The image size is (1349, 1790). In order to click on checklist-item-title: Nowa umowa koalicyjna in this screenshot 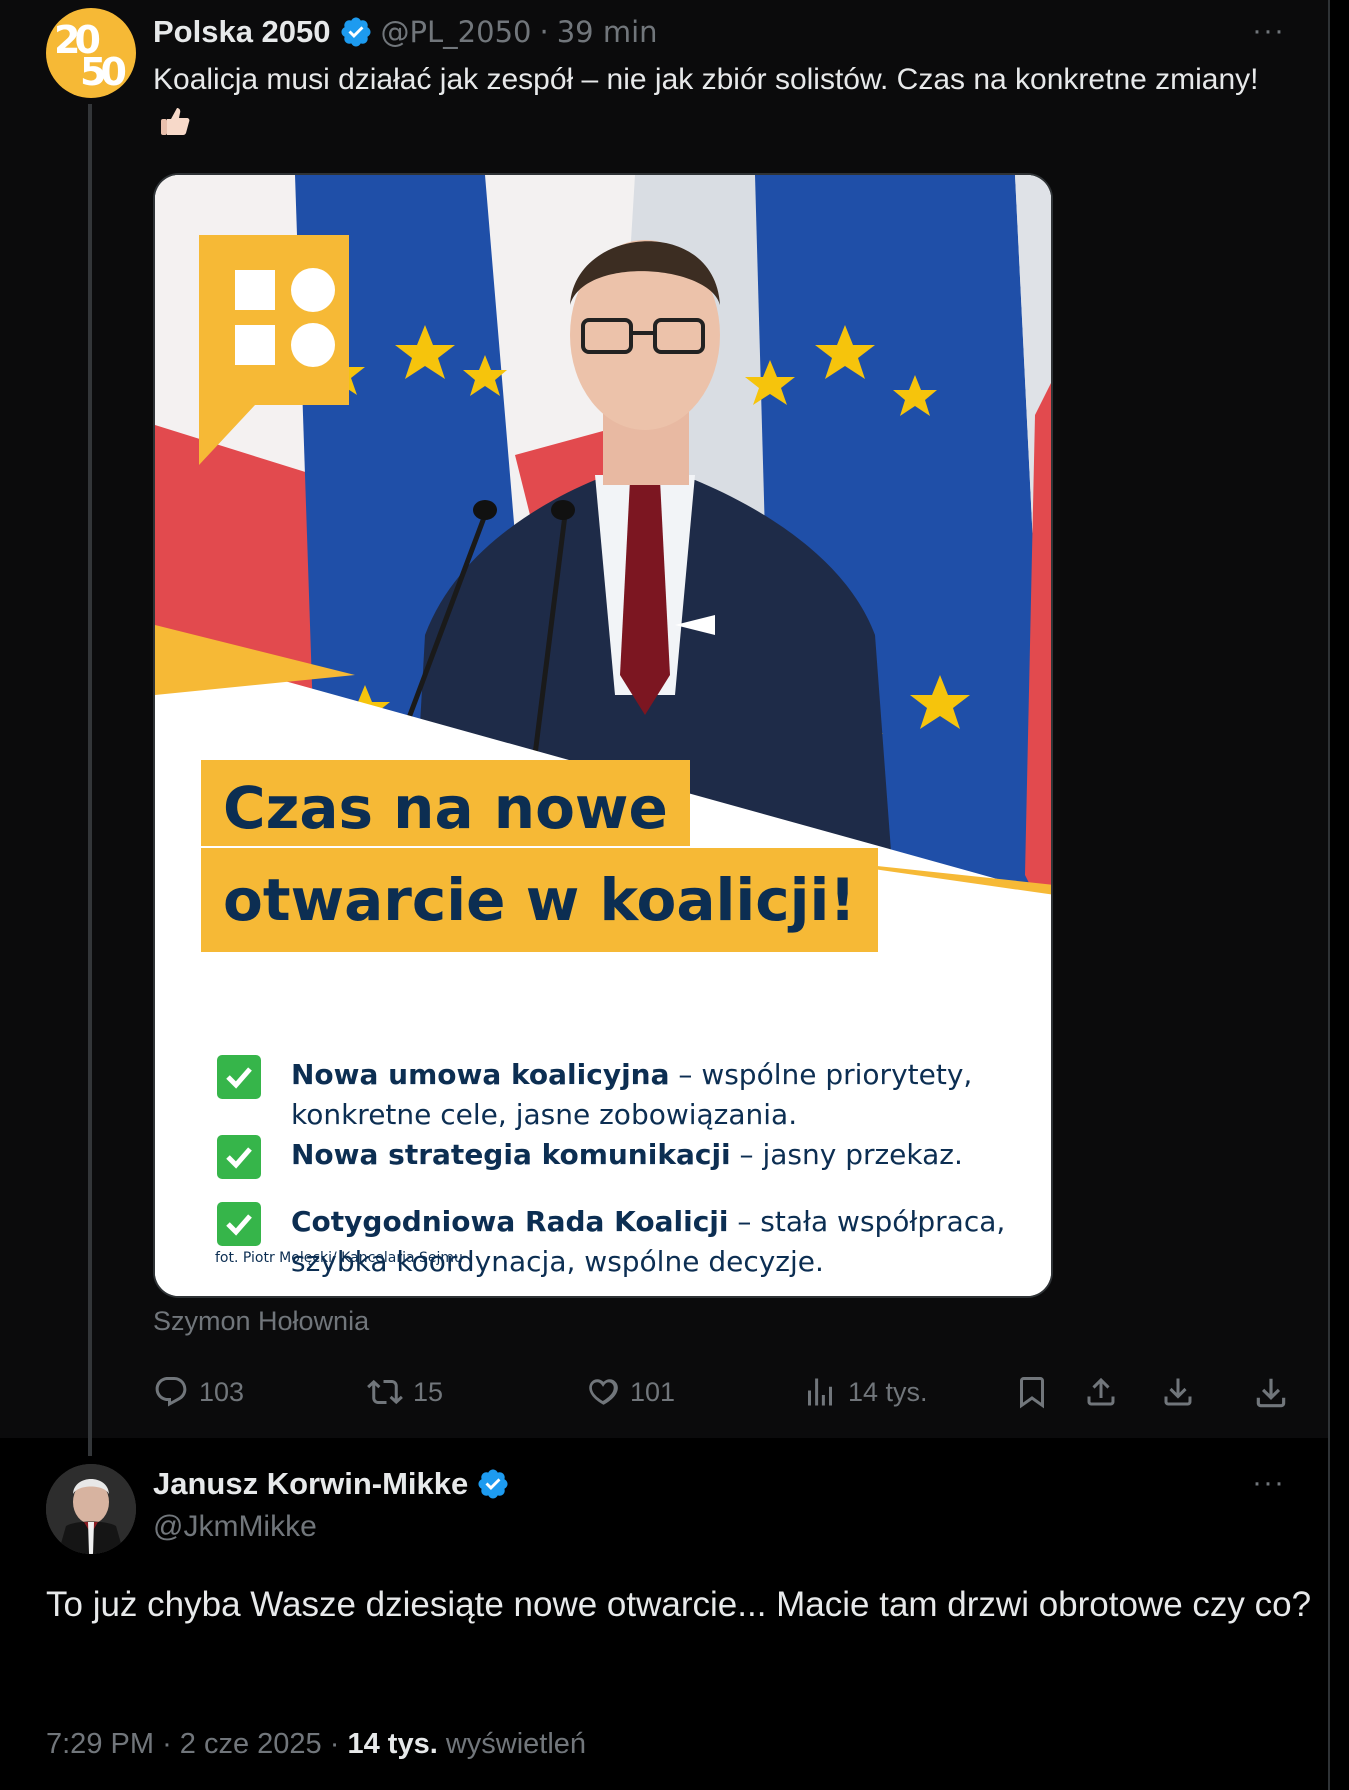, I will do `click(480, 1074)`.